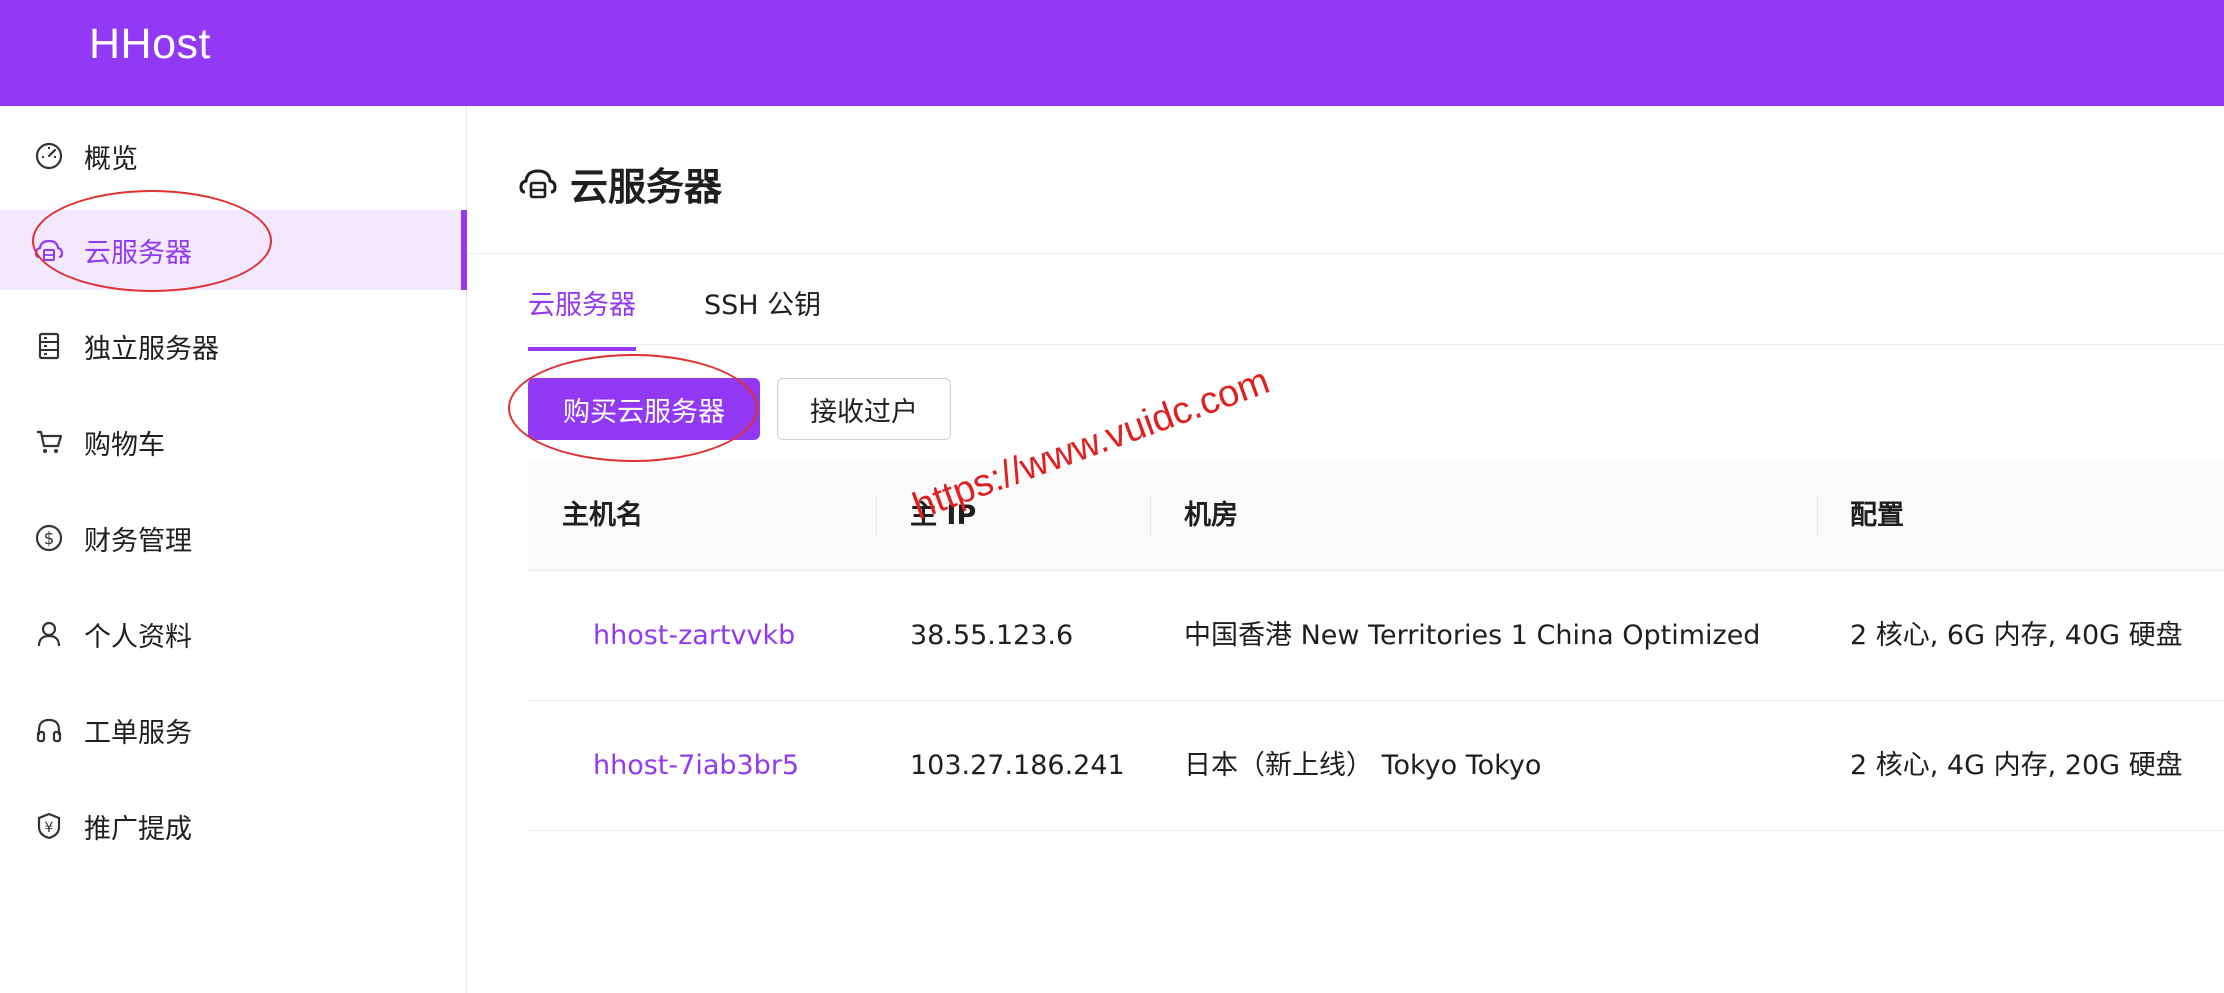 The image size is (2224, 993). What do you see at coordinates (1376, 516) in the screenshot?
I see `table-header: 主机名 主 IP 机房 配置` at bounding box center [1376, 516].